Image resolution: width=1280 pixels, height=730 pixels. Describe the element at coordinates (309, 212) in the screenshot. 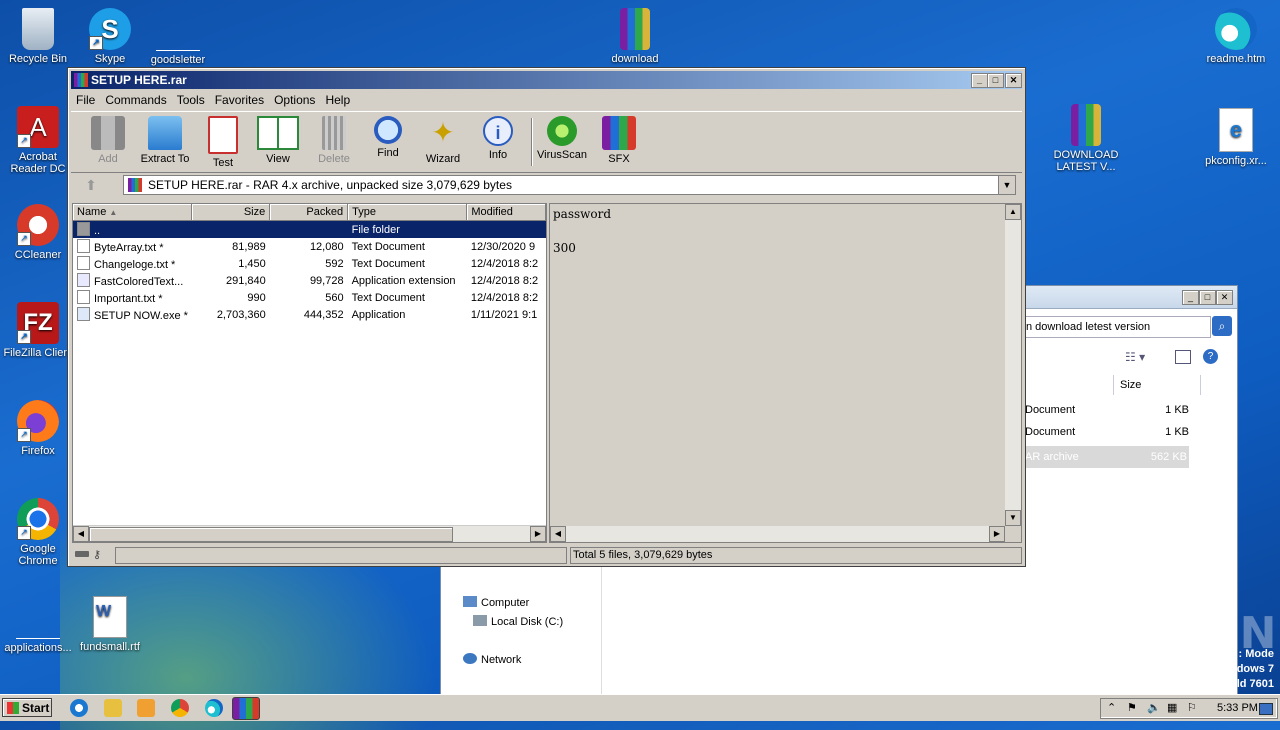

I see `column-header-packed: Packed` at that location.